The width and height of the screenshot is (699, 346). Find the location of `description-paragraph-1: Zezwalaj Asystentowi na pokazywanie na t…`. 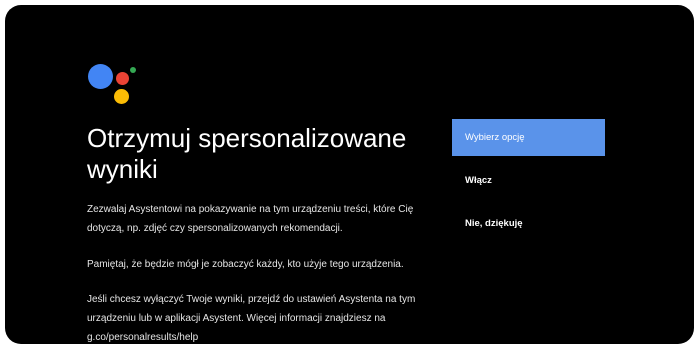

description-paragraph-1: Zezwalaj Asystentowi na pokazywanie na t… is located at coordinates (250, 219).